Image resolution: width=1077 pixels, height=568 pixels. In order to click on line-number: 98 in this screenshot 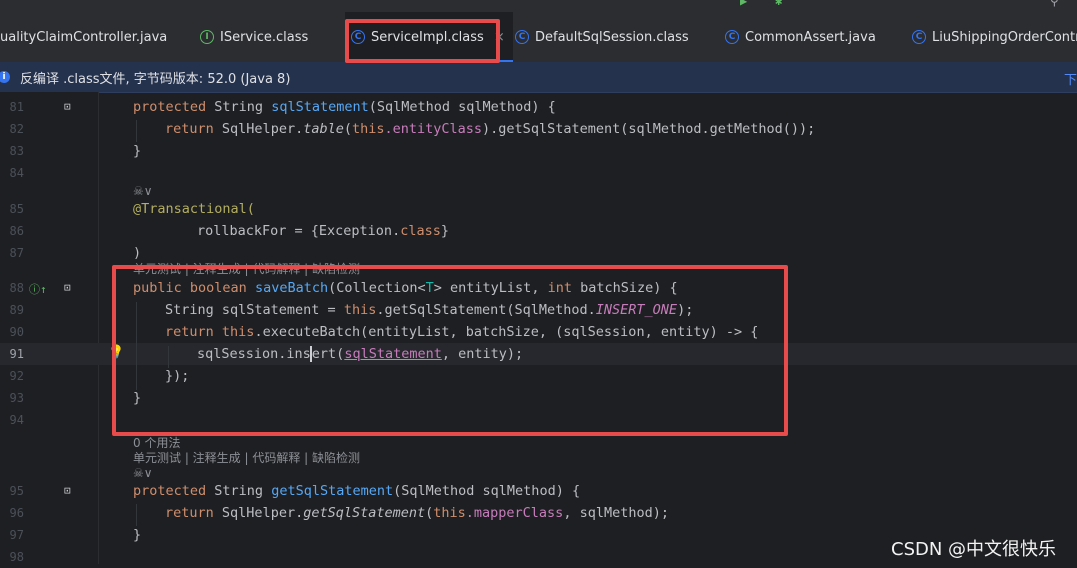, I will do `click(16, 557)`.